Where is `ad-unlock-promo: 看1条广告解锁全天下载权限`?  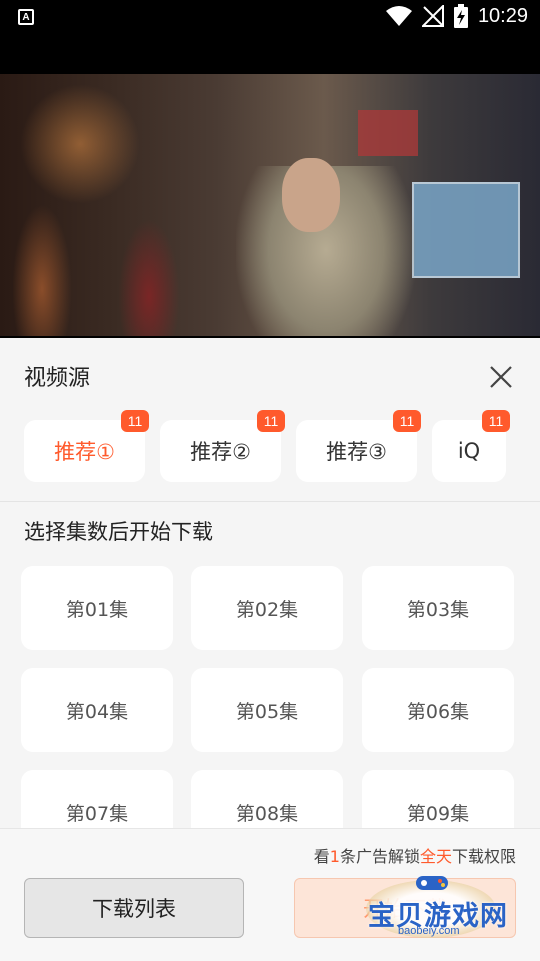
ad-unlock-promo: 看1条广告解锁全天下载权限 is located at coordinates (415, 855).